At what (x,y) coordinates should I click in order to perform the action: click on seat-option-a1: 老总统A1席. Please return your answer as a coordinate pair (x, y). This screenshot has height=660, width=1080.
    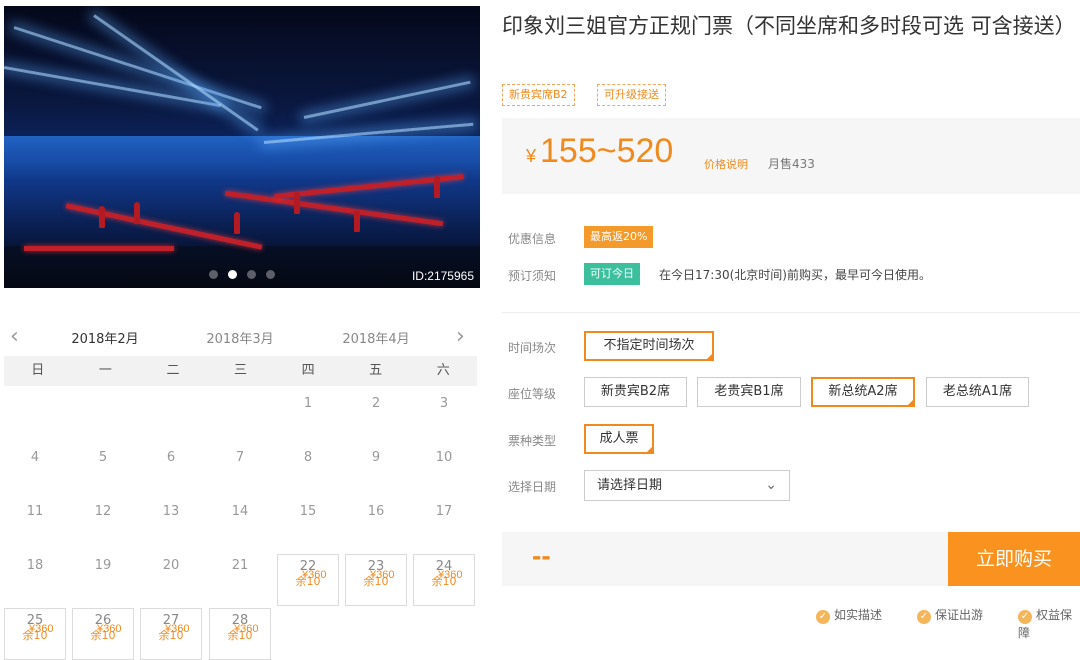
    Looking at the image, I should click on (977, 392).